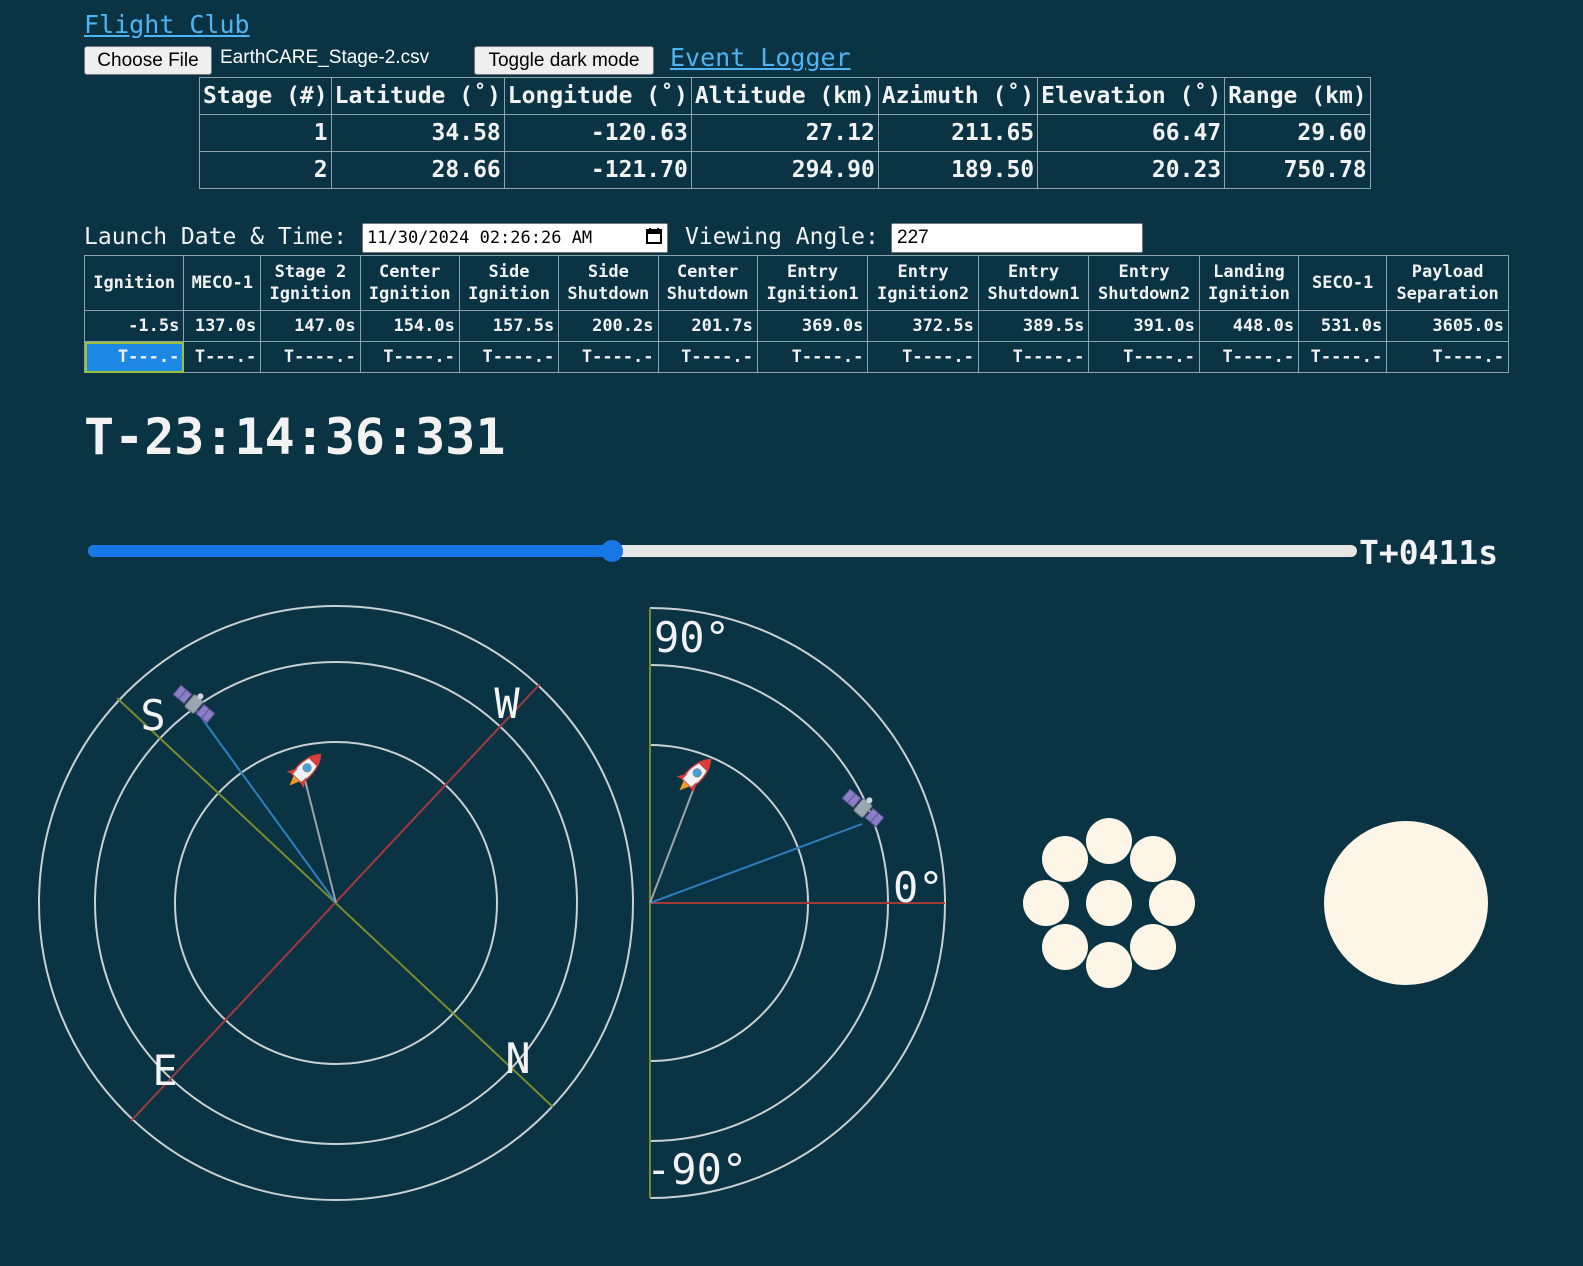 This screenshot has height=1266, width=1583. I want to click on stage-table-cell: 20.23, so click(1131, 170).